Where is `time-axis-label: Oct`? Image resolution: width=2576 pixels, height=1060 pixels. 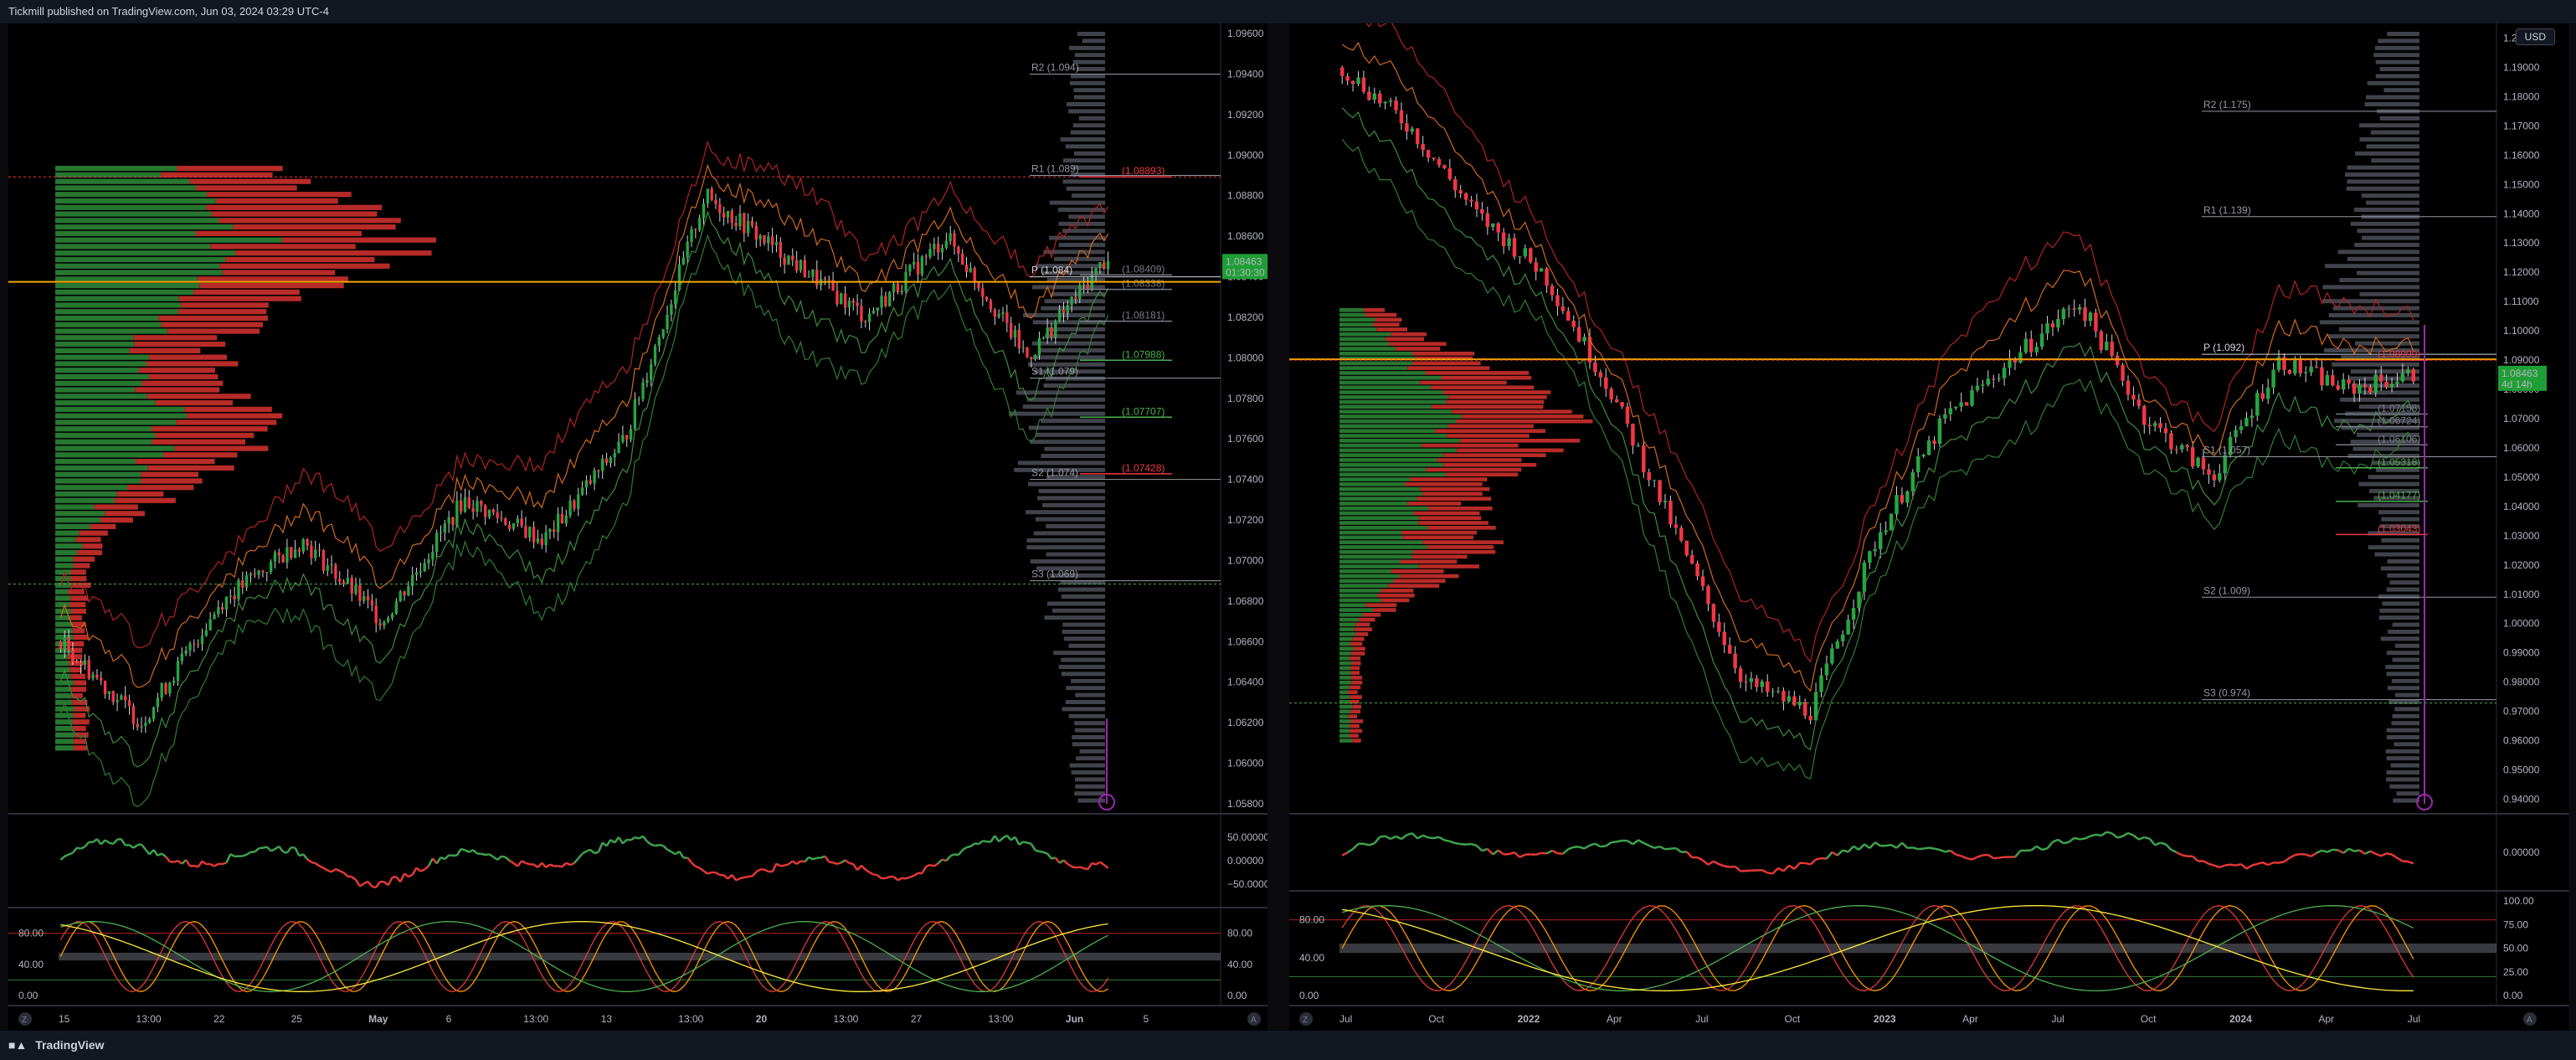 time-axis-label: Oct is located at coordinates (1793, 1019).